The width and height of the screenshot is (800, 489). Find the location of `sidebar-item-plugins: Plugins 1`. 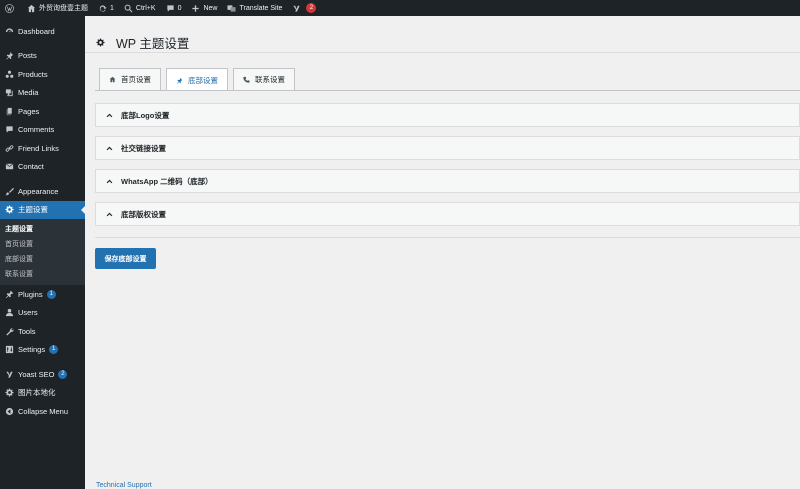

sidebar-item-plugins: Plugins 1 is located at coordinates (42, 294).